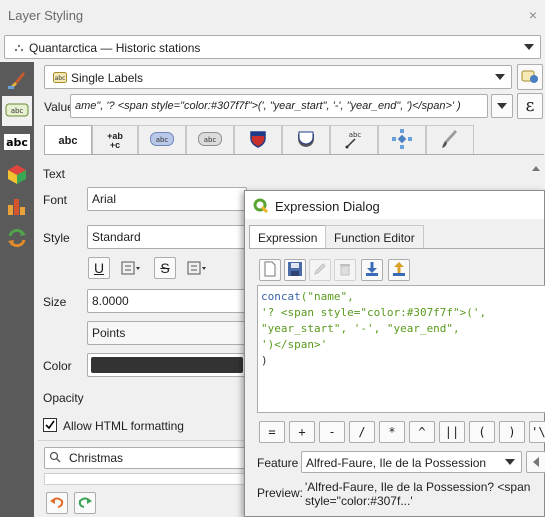  I want to click on underline-override-button, so click(131, 268).